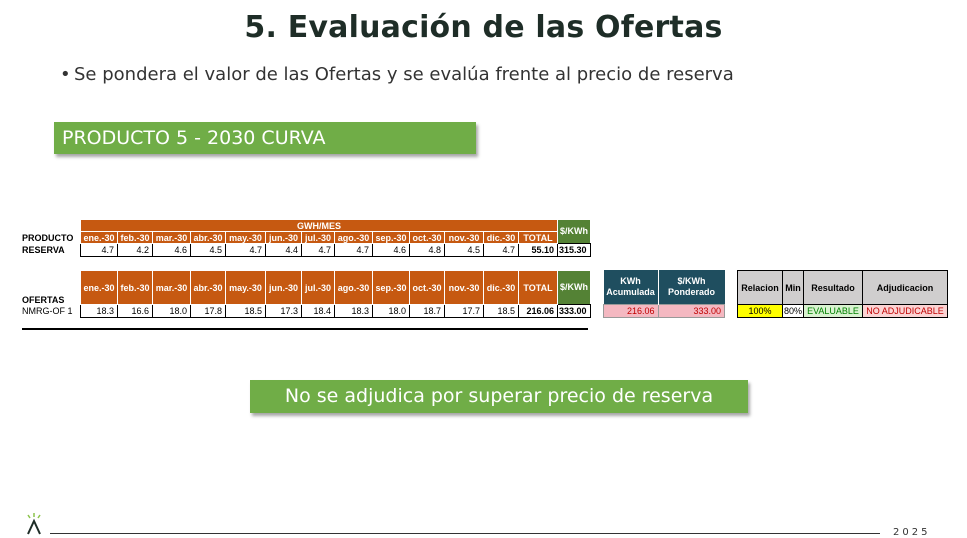 Image resolution: width=967 pixels, height=538 pixels. Describe the element at coordinates (574, 250) in the screenshot. I see `reserve-price: 315.30` at that location.